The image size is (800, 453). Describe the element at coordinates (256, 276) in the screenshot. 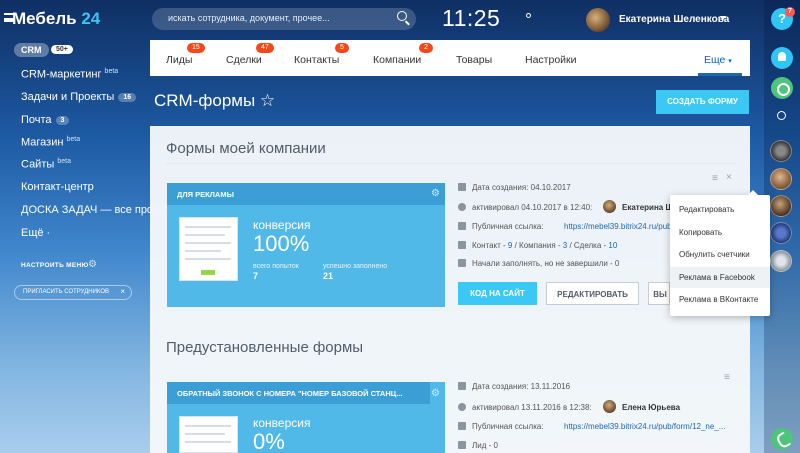

I see `attempts-value: 7` at that location.